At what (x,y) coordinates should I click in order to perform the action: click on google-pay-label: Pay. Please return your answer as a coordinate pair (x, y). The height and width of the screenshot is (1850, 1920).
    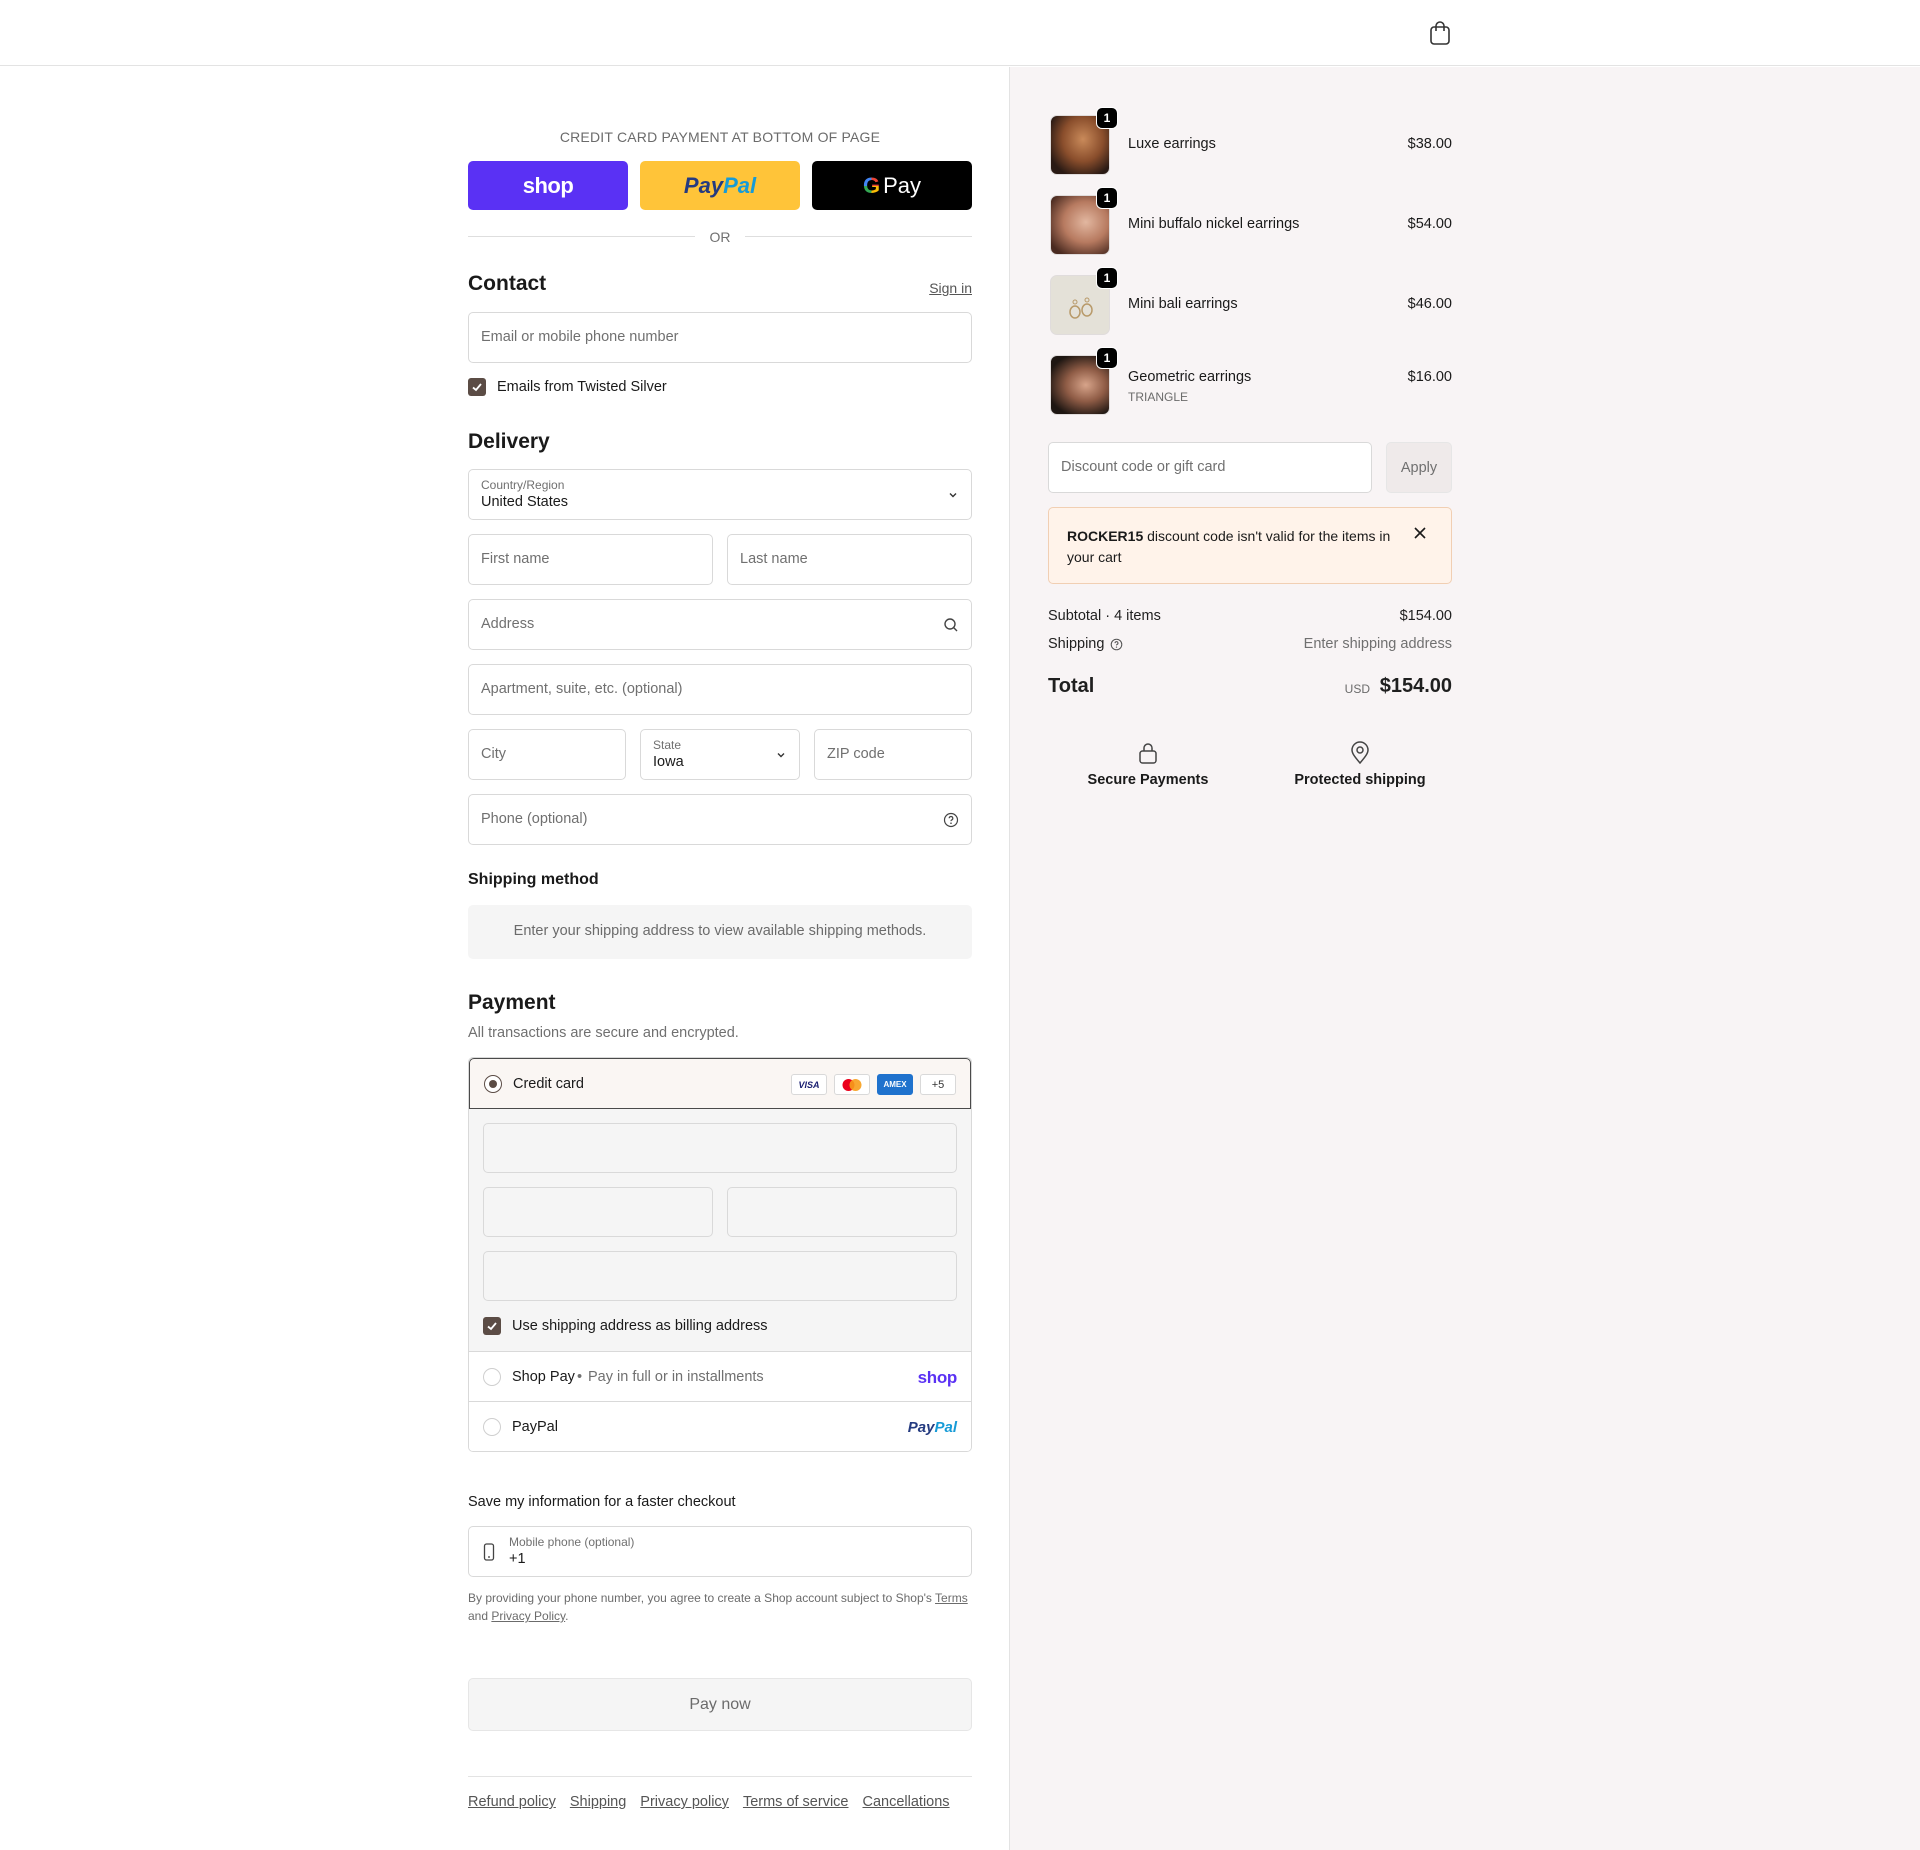
    Looking at the image, I should click on (902, 185).